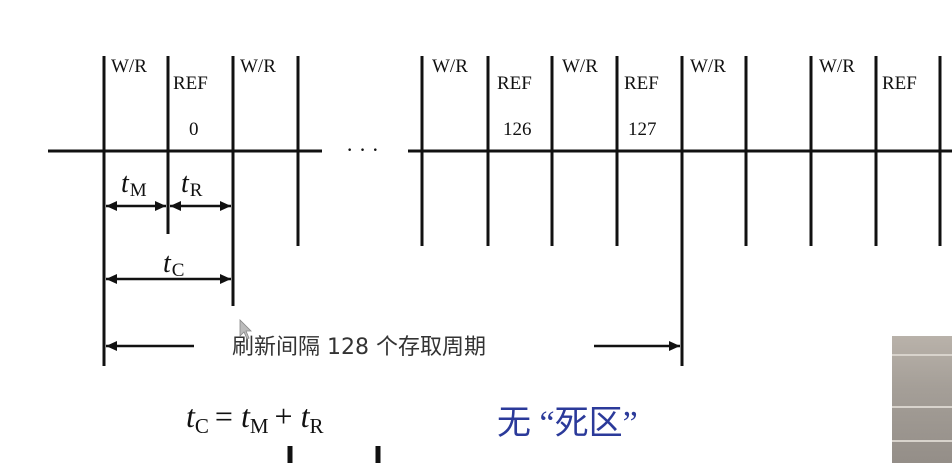 This screenshot has height=463, width=952. What do you see at coordinates (200, 206) in the screenshot?
I see `t-r-arrow` at bounding box center [200, 206].